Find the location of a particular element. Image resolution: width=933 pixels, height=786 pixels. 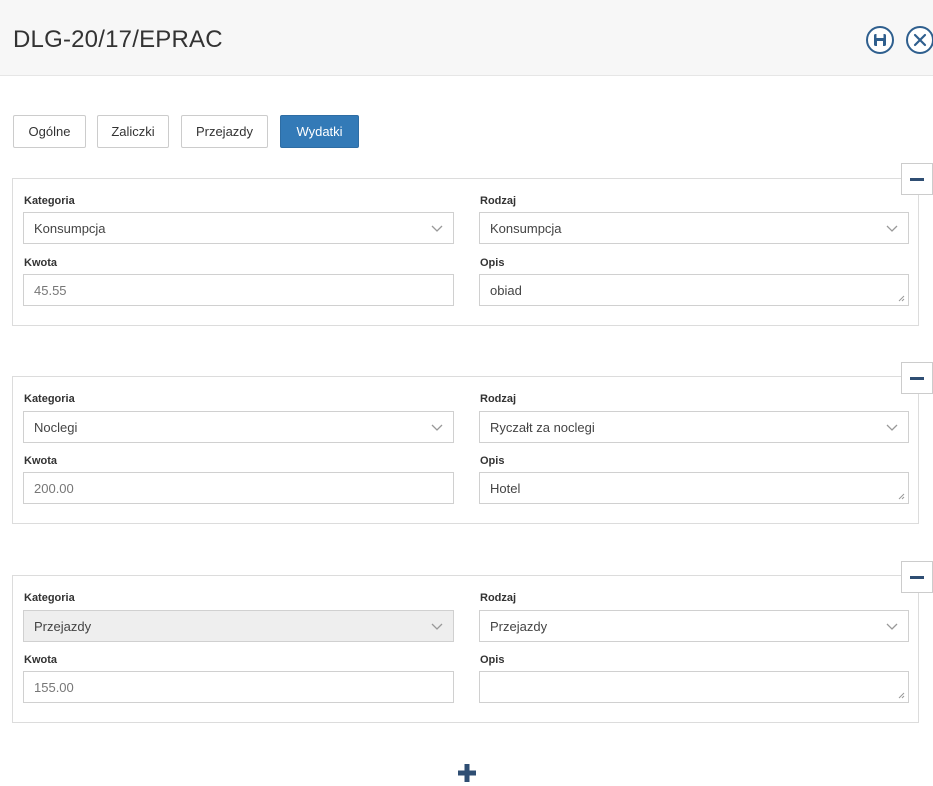

dialog-header: DLG-20/17/EPRAC is located at coordinates (466, 38).